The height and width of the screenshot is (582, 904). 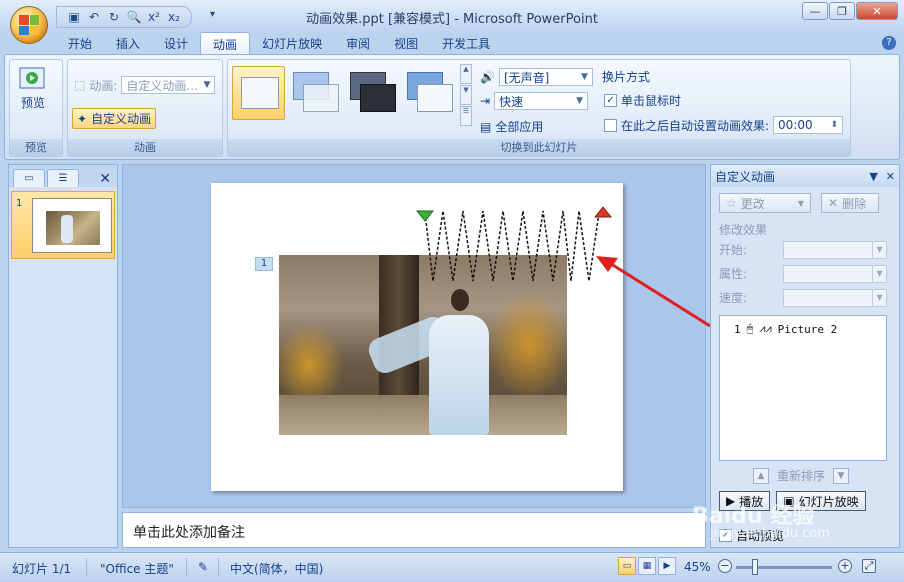 I want to click on property-label: 属性:, so click(x=733, y=274).